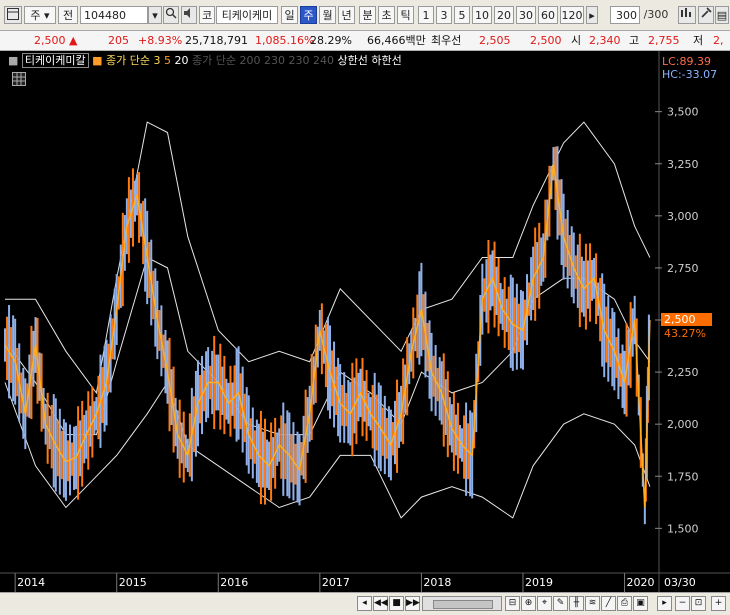  I want to click on crosshair-icon: ⌖, so click(544, 603).